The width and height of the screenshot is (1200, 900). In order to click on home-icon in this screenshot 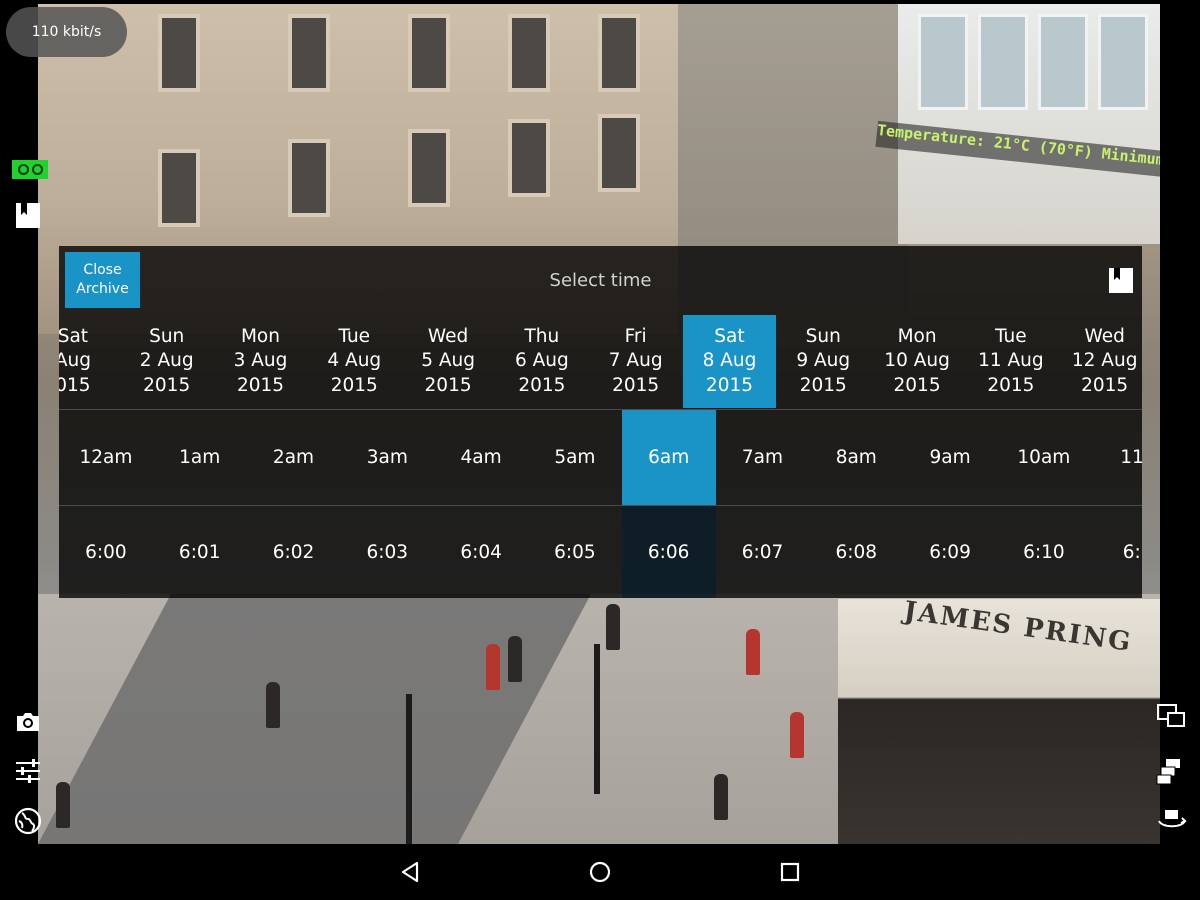, I will do `click(600, 872)`.